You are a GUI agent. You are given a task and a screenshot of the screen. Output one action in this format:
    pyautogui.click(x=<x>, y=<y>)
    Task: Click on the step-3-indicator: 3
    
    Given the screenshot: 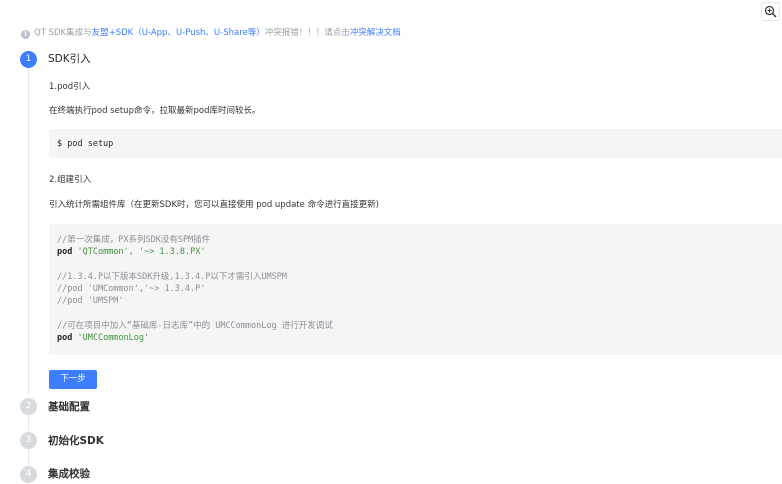 What is the action you would take?
    pyautogui.click(x=28, y=440)
    